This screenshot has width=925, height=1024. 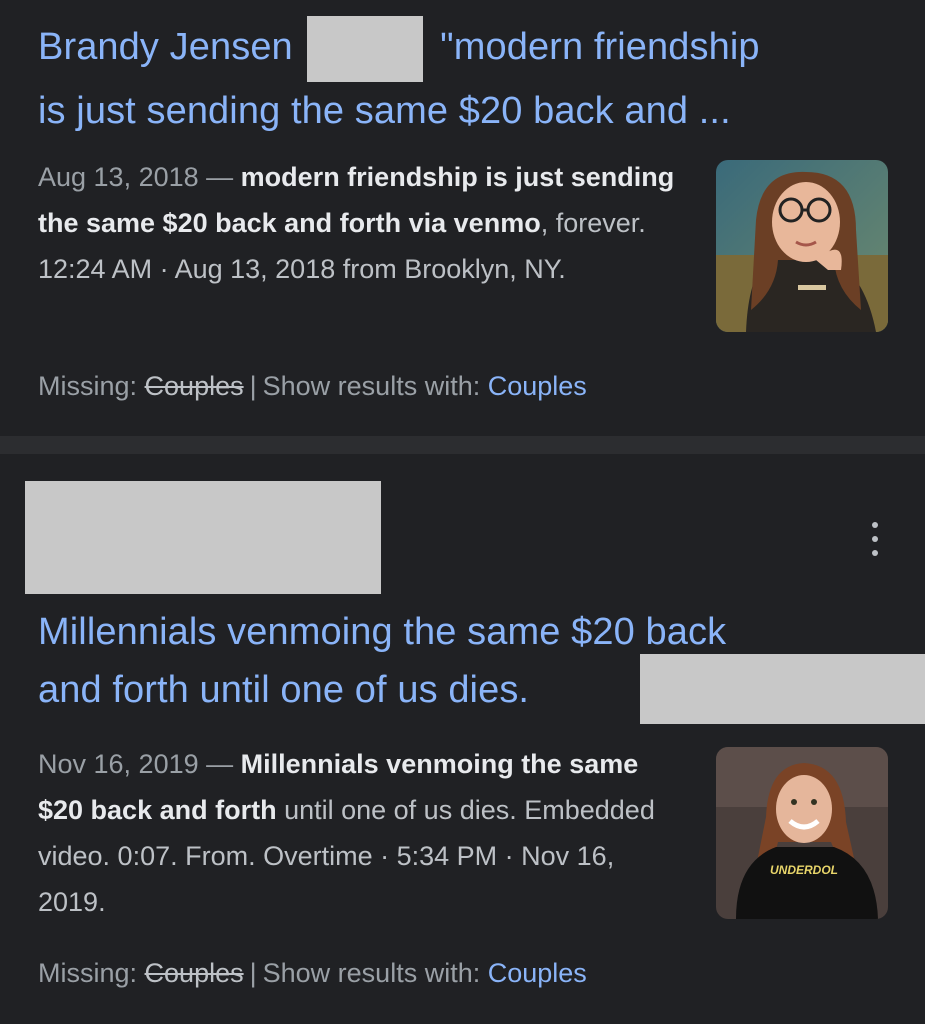 I want to click on more-options-icon, so click(x=875, y=539).